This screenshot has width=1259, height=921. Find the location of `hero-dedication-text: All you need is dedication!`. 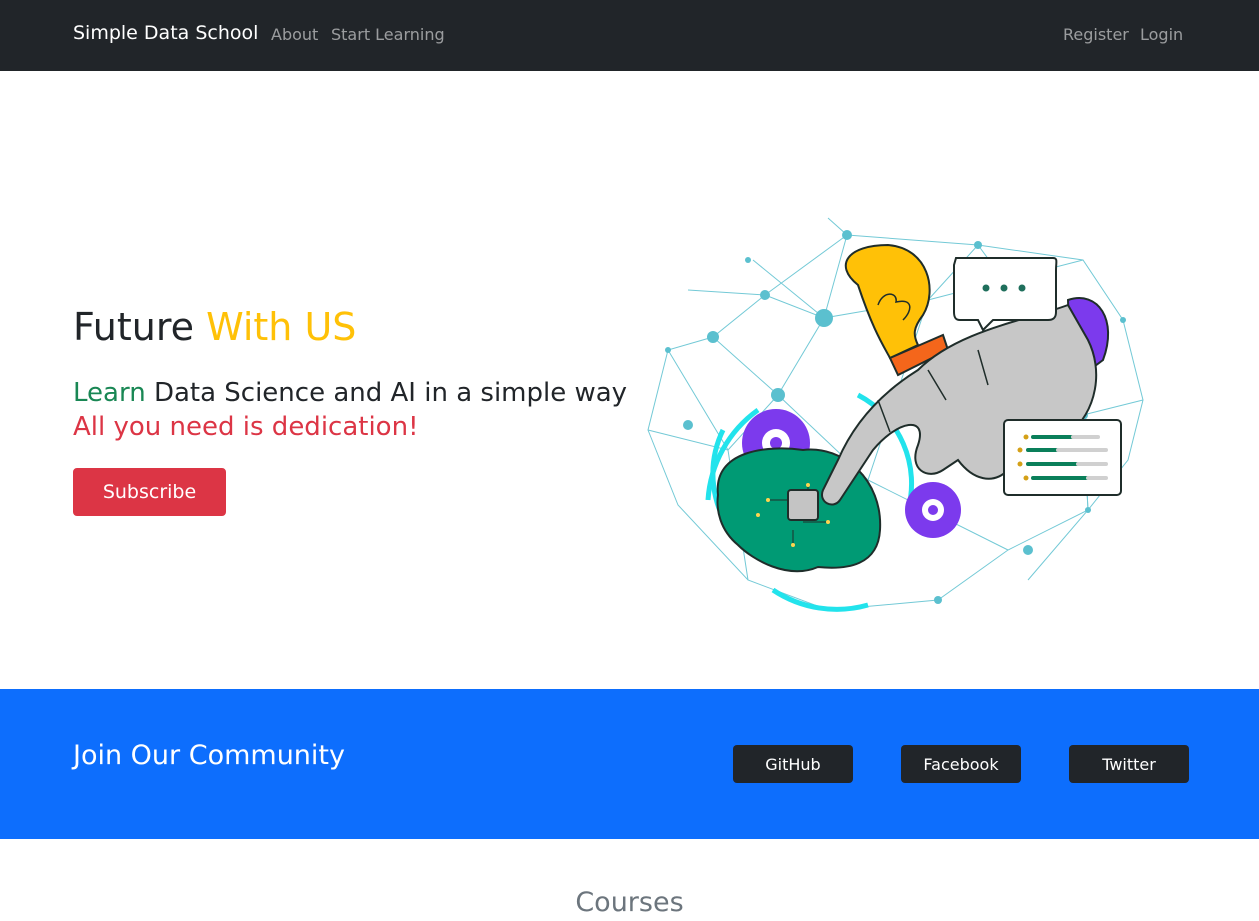

hero-dedication-text: All you need is dedication! is located at coordinates (246, 427).